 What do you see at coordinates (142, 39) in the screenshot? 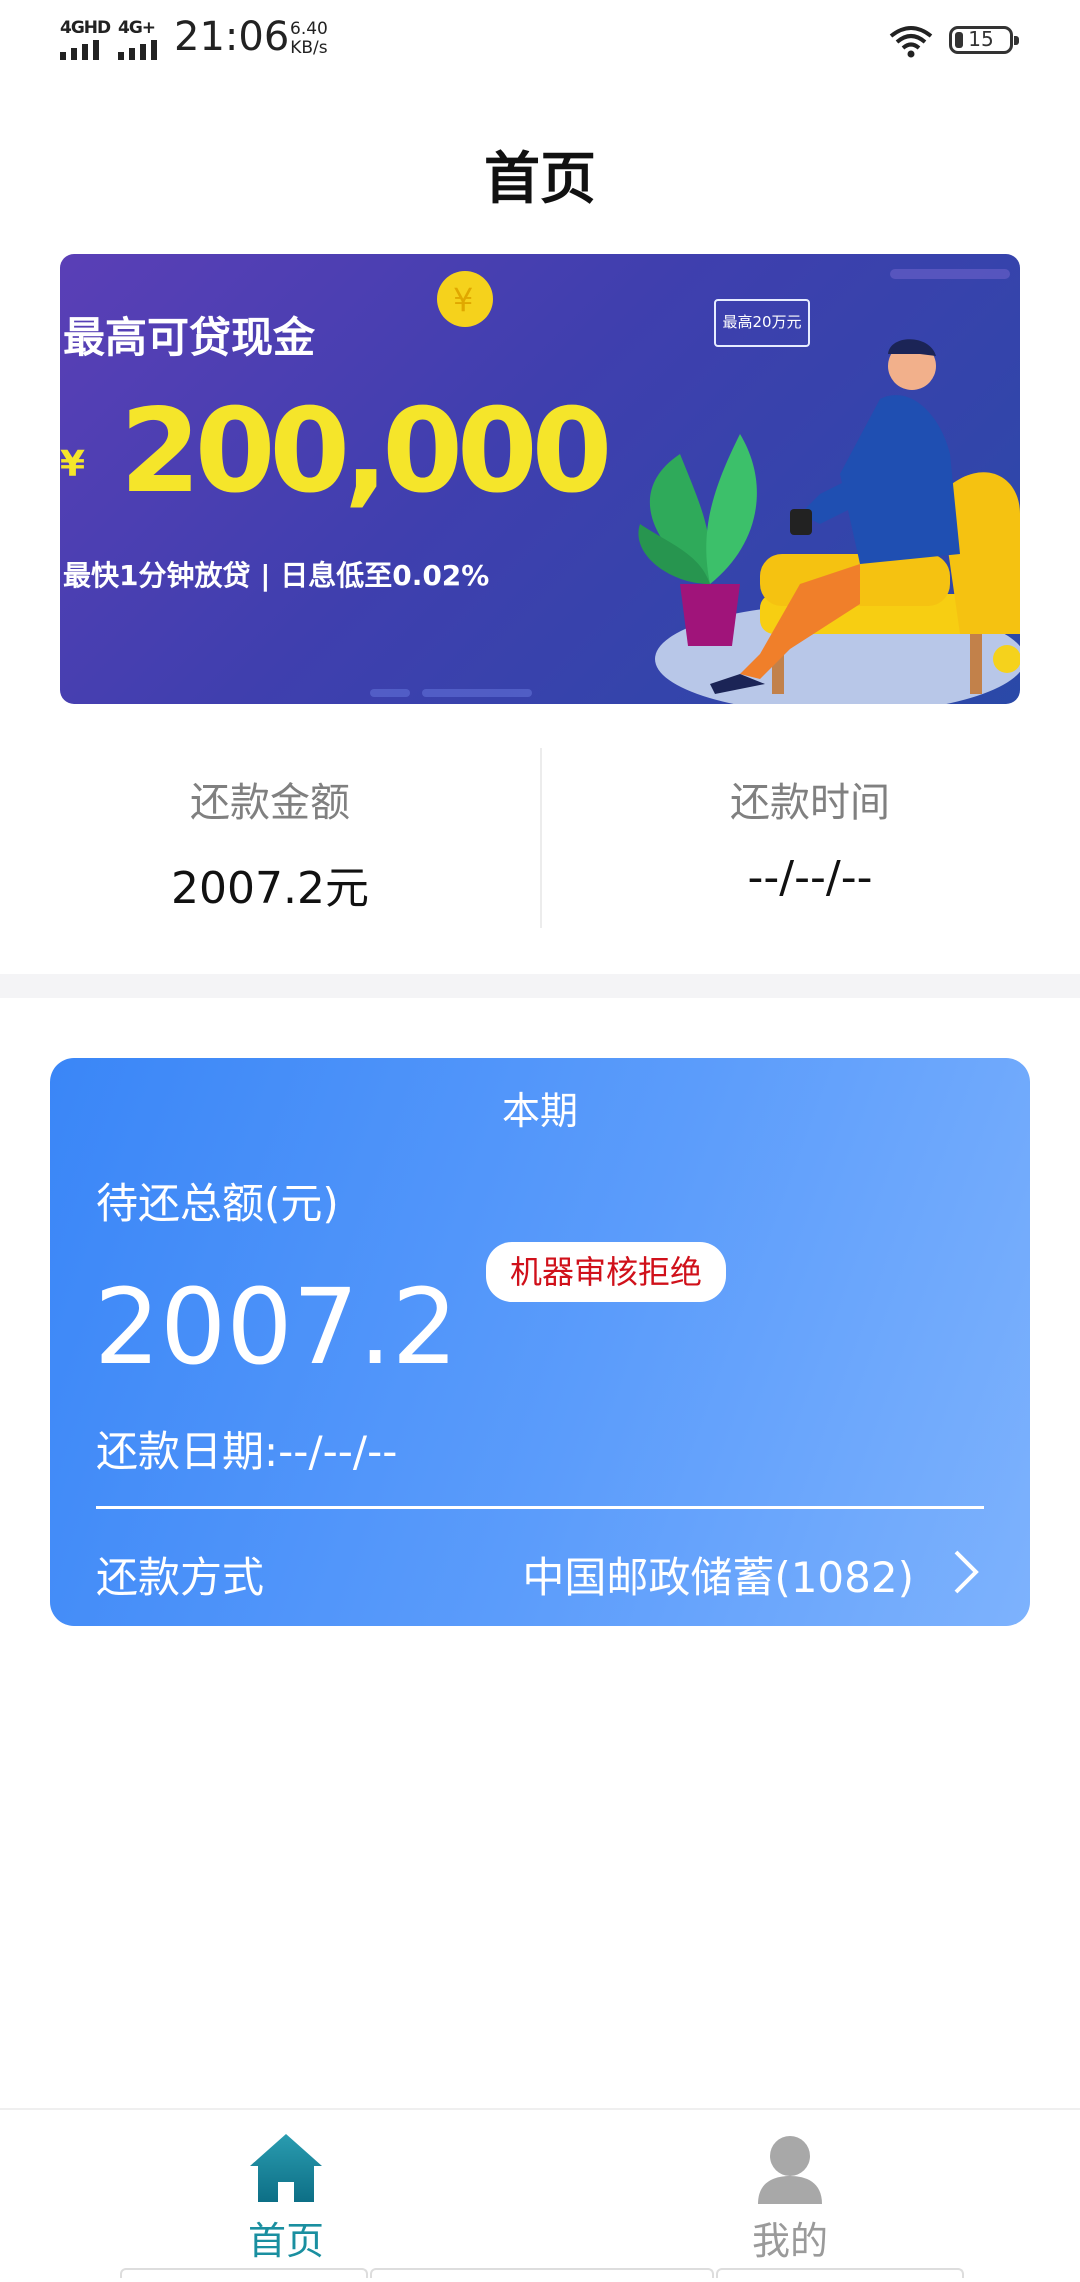
I see `signal-icon-2: 4G+` at bounding box center [142, 39].